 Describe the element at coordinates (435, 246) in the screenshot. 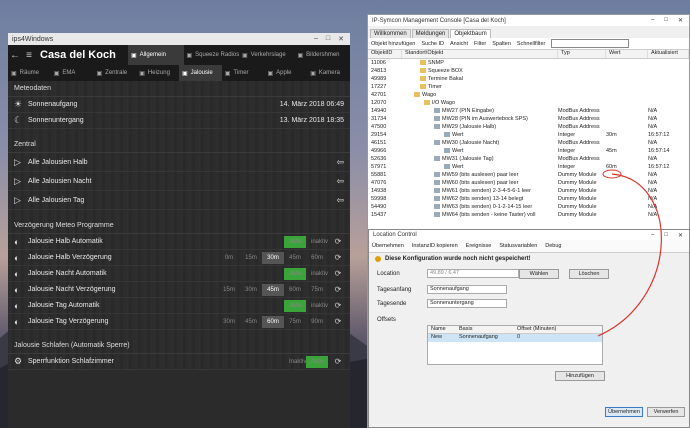

I see `loc-toolbar-item: InstanzID kopieren` at that location.